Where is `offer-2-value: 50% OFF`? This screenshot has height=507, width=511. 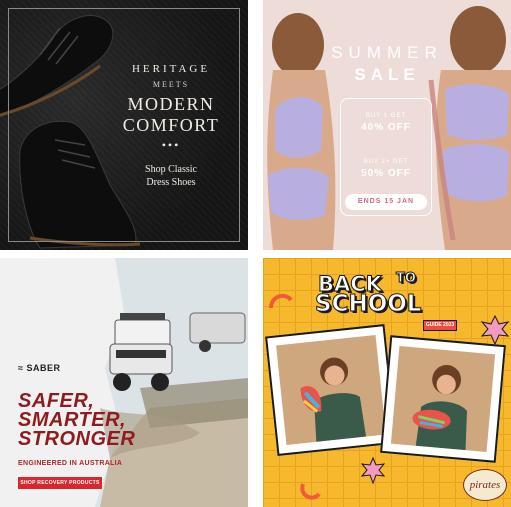 offer-2-value: 50% OFF is located at coordinates (386, 173).